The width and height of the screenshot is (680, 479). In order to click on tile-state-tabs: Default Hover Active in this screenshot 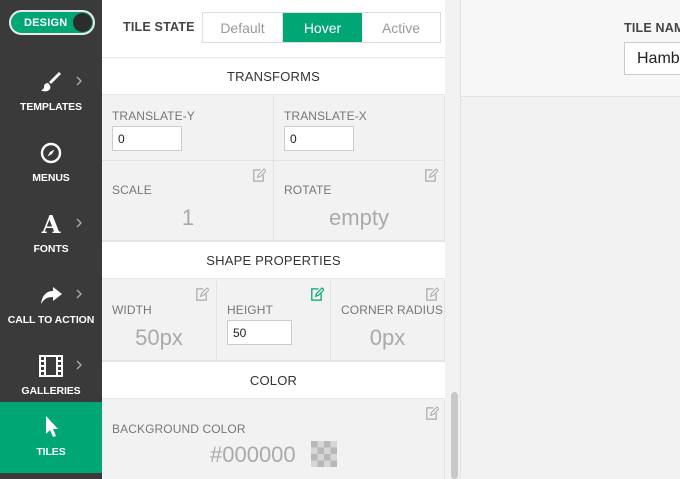, I will do `click(321, 27)`.